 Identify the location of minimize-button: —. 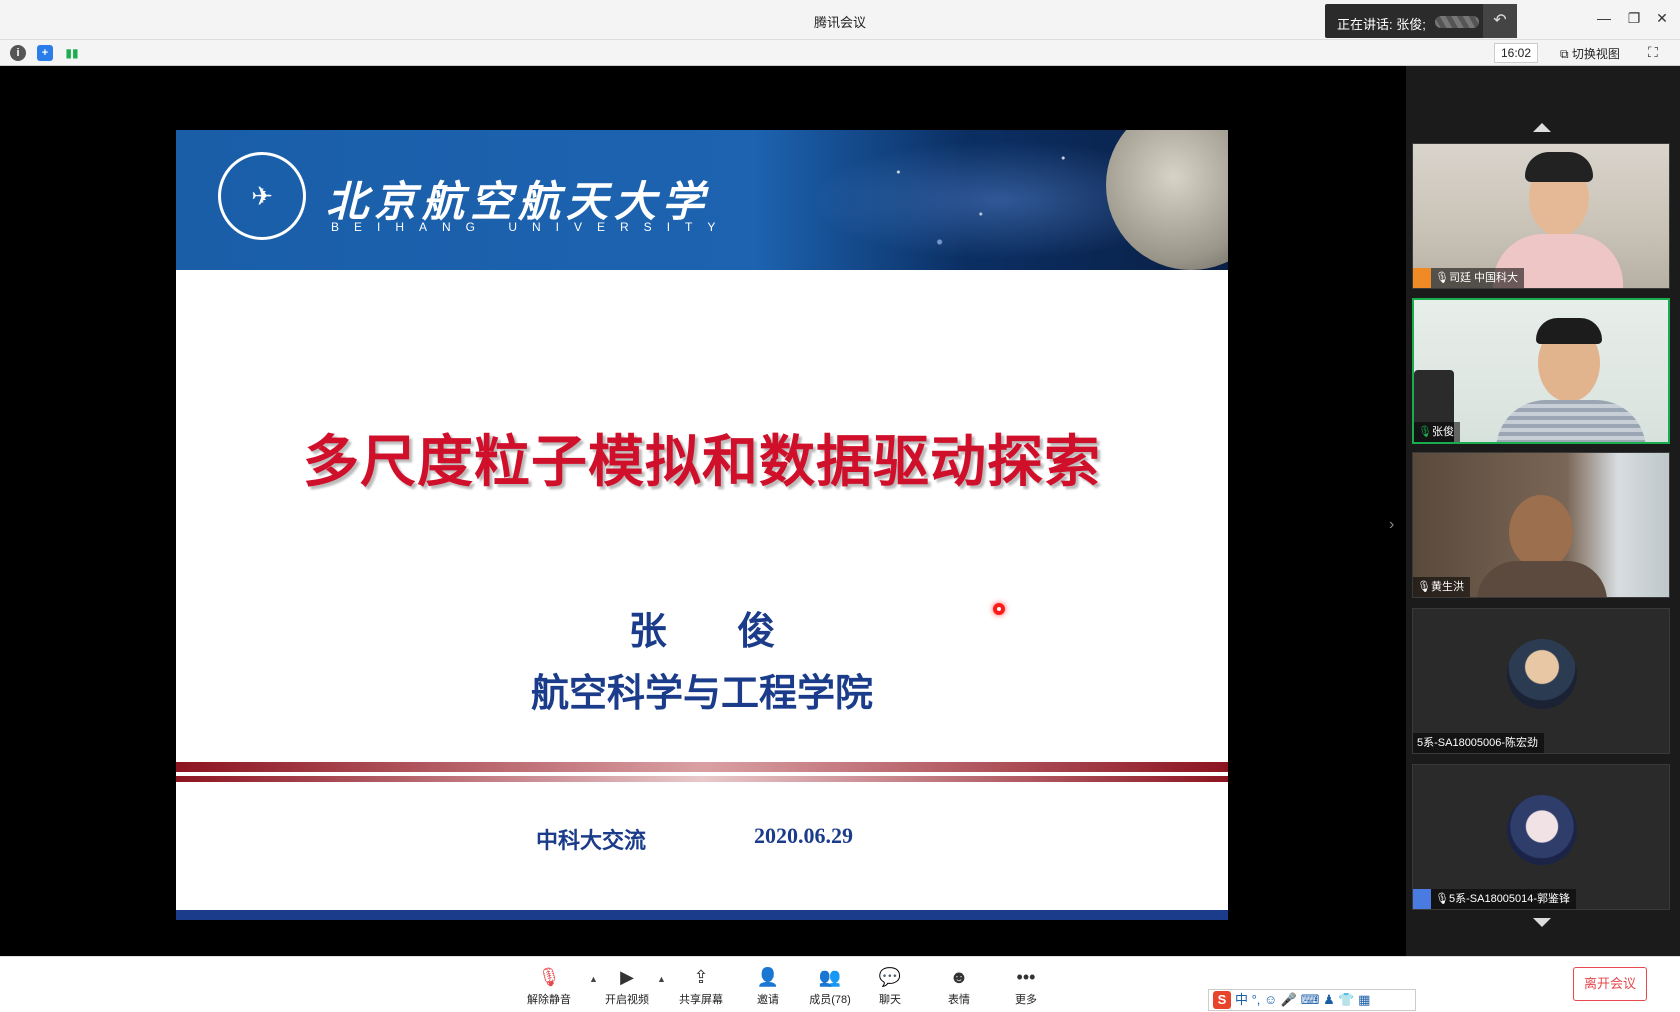
(1604, 18).